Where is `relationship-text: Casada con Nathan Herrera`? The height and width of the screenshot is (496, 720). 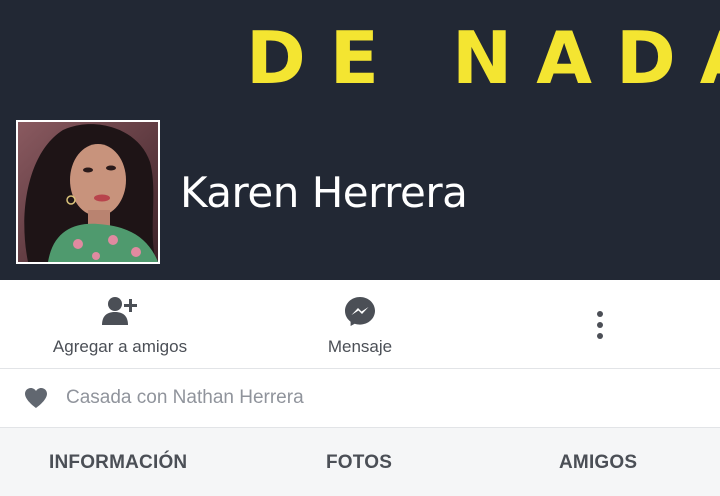
relationship-text: Casada con Nathan Herrera is located at coordinates (185, 397).